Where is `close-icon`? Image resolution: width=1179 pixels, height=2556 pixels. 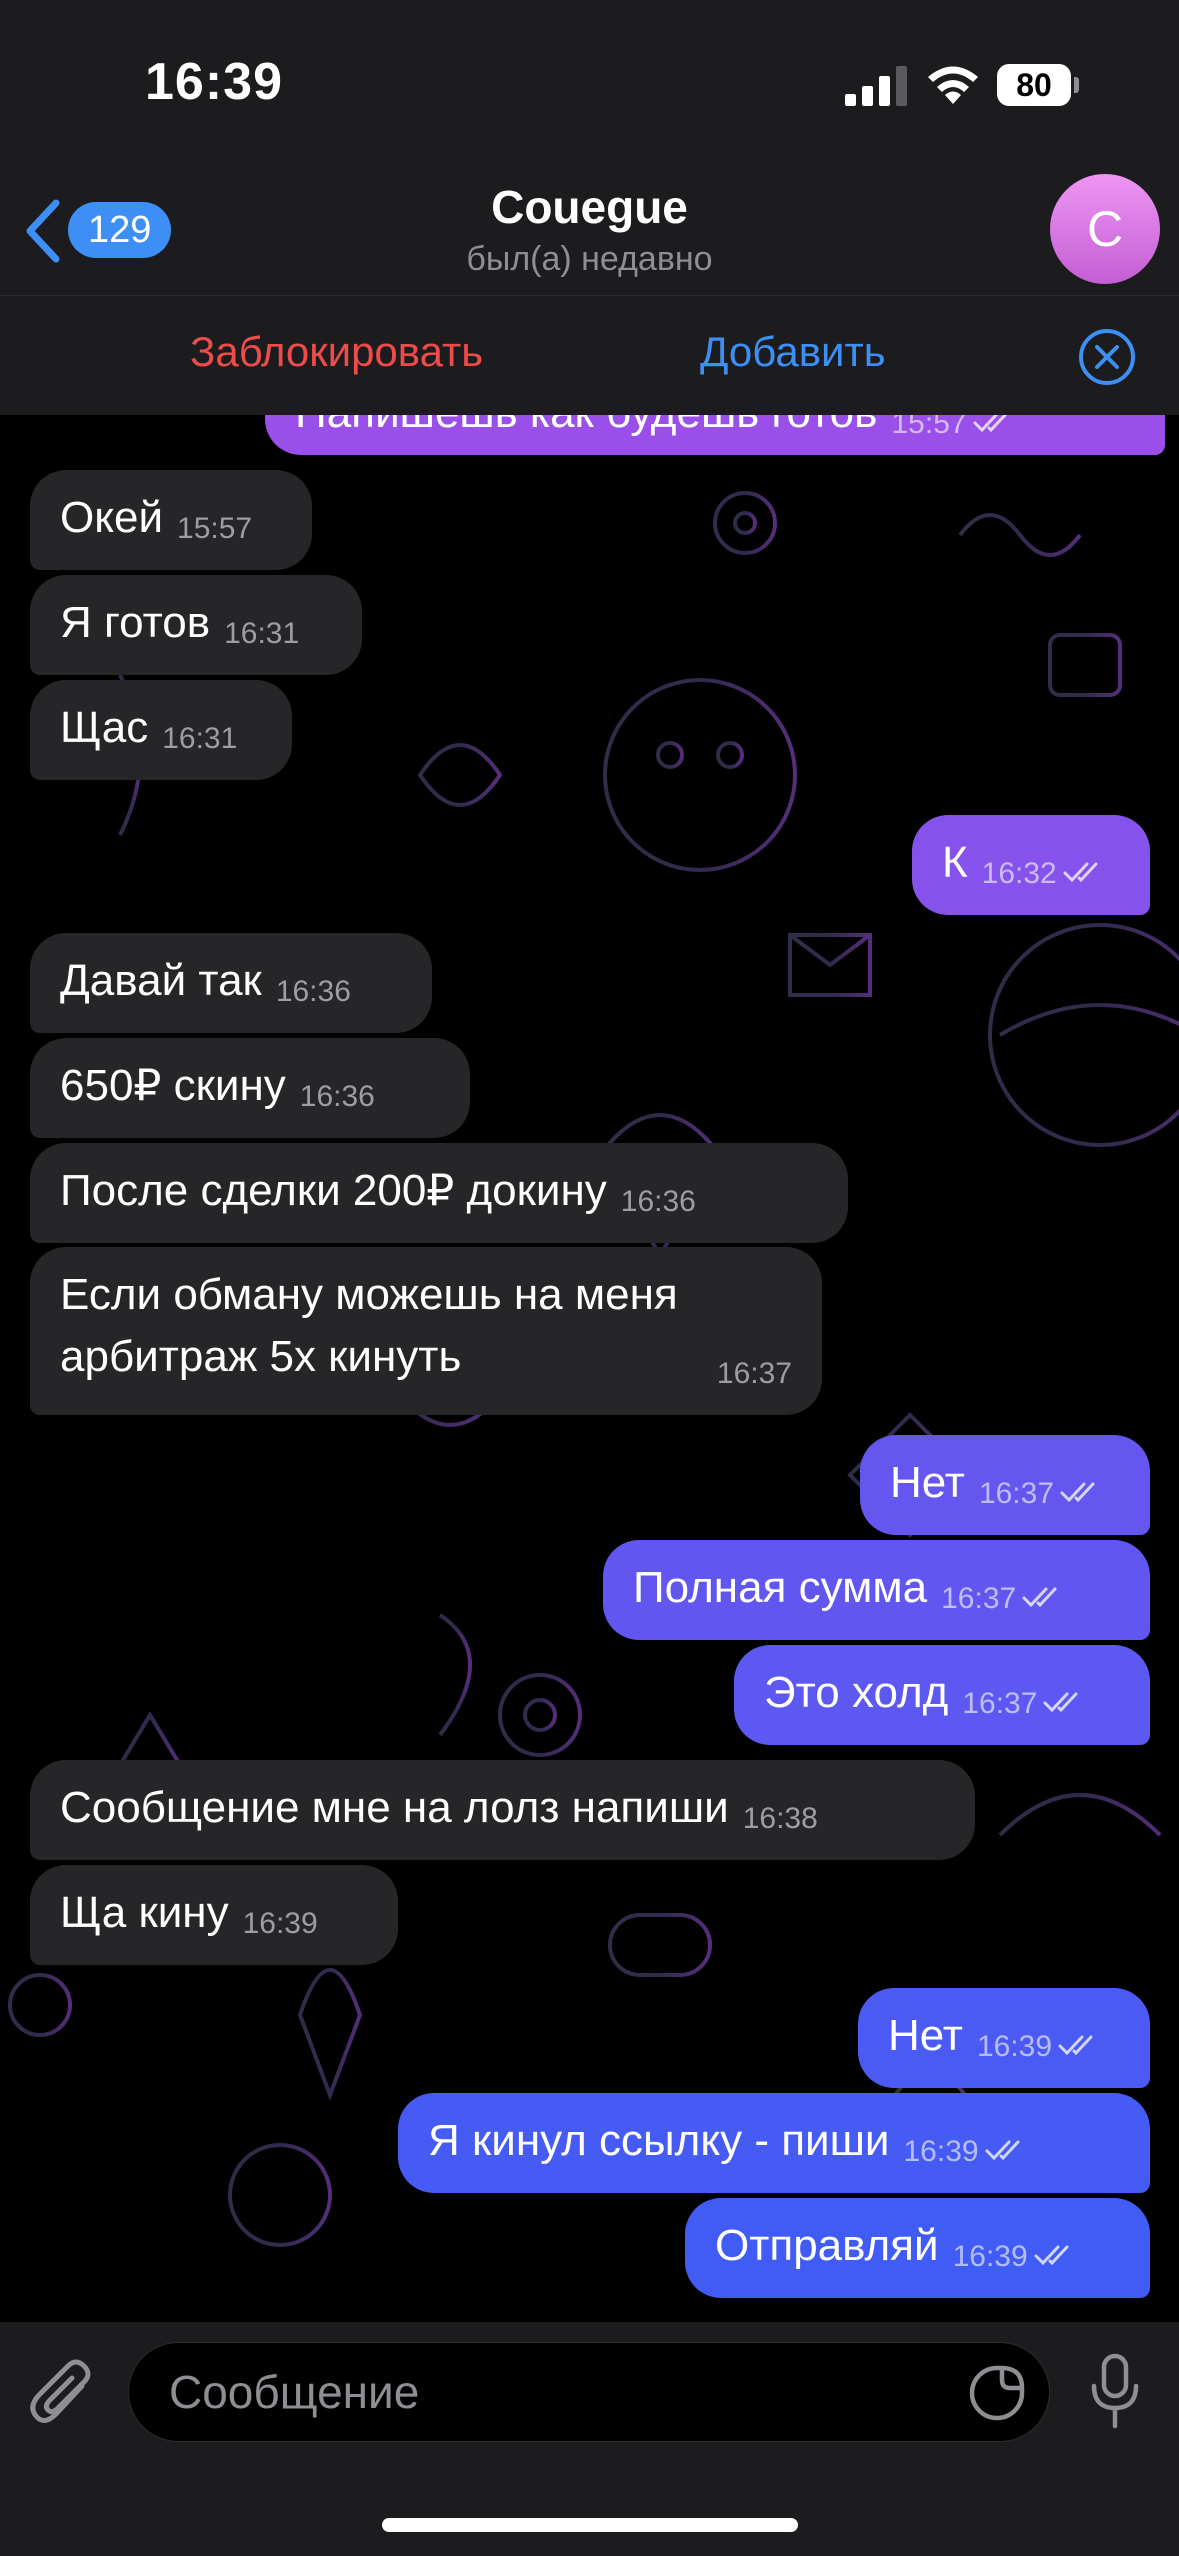
close-icon is located at coordinates (1107, 357).